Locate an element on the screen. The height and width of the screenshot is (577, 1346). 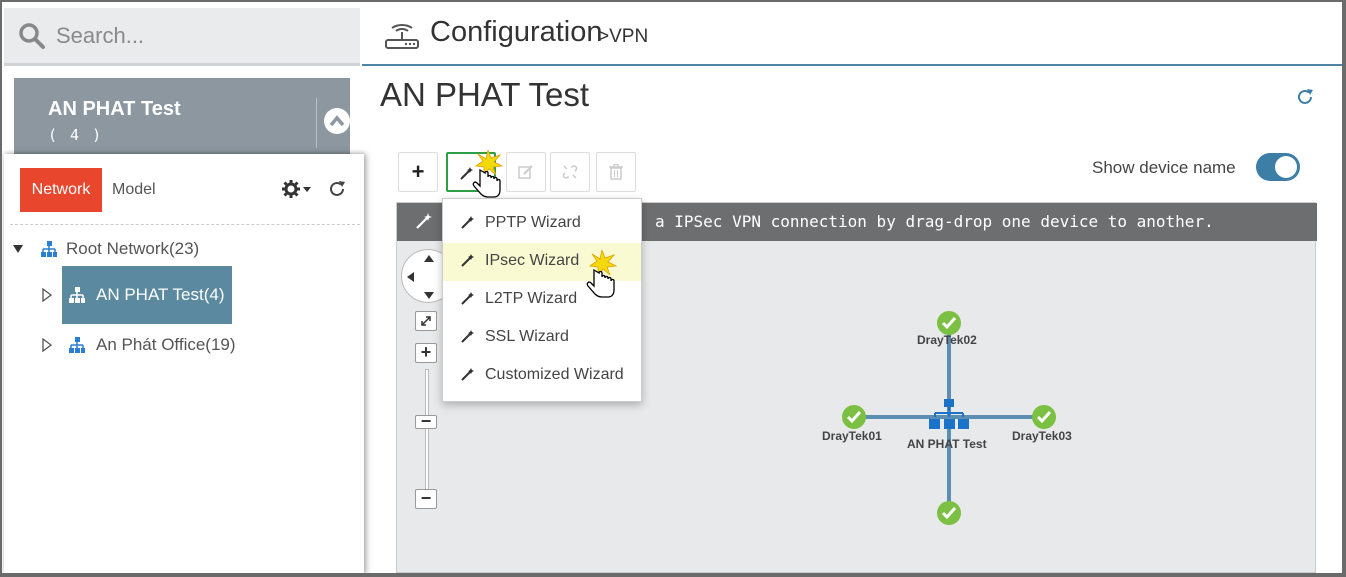
tree-divider is located at coordinates (185, 224).